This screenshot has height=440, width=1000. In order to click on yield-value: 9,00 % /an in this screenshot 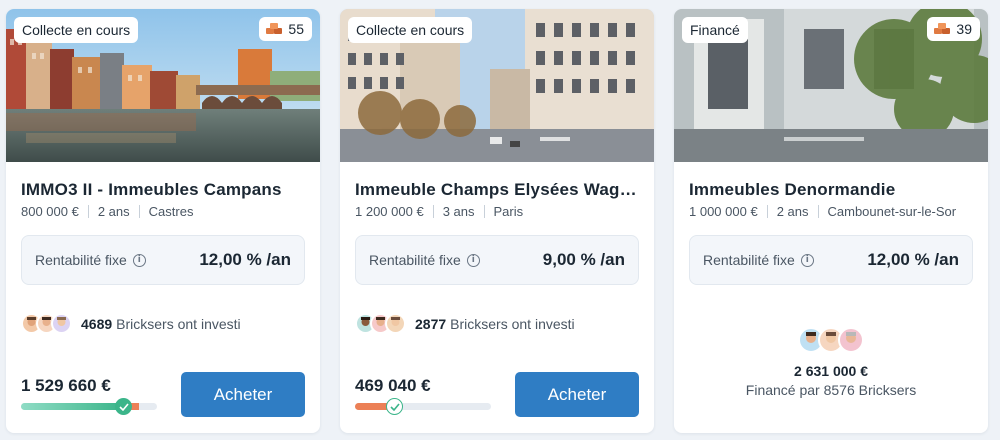, I will do `click(583, 259)`.